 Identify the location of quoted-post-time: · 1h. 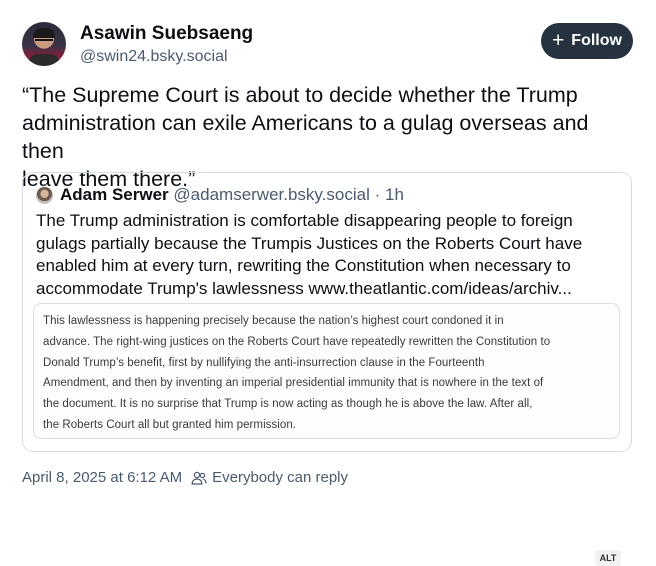
(389, 194).